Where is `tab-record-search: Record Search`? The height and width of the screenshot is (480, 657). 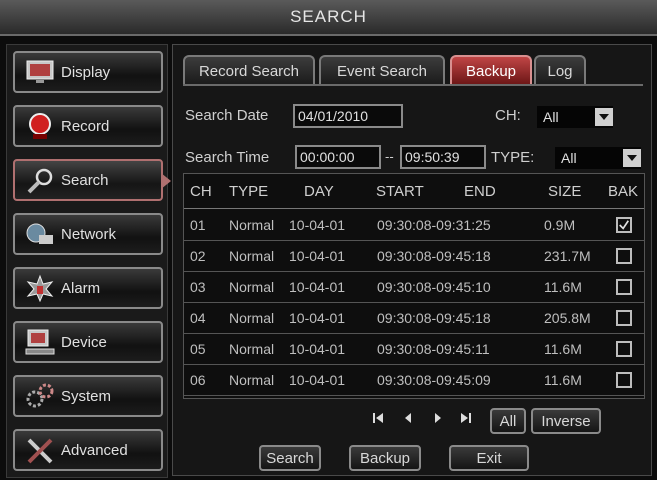 tab-record-search: Record Search is located at coordinates (249, 70).